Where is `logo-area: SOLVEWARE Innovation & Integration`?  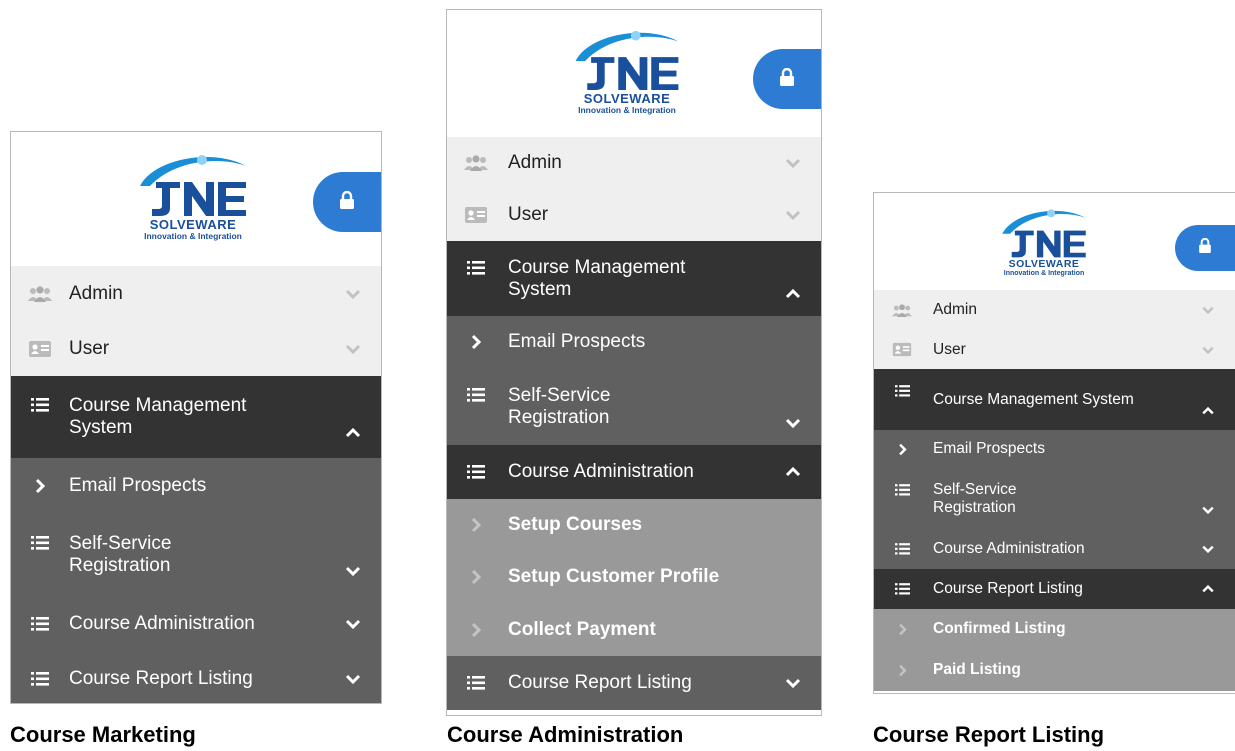 logo-area: SOLVEWARE Innovation & Integration is located at coordinates (1054, 241).